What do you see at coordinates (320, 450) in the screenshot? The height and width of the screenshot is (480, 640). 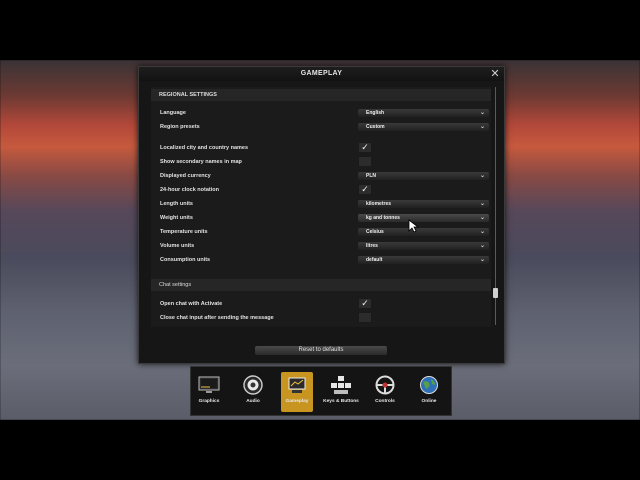 I see `letterbox-bottom` at bounding box center [320, 450].